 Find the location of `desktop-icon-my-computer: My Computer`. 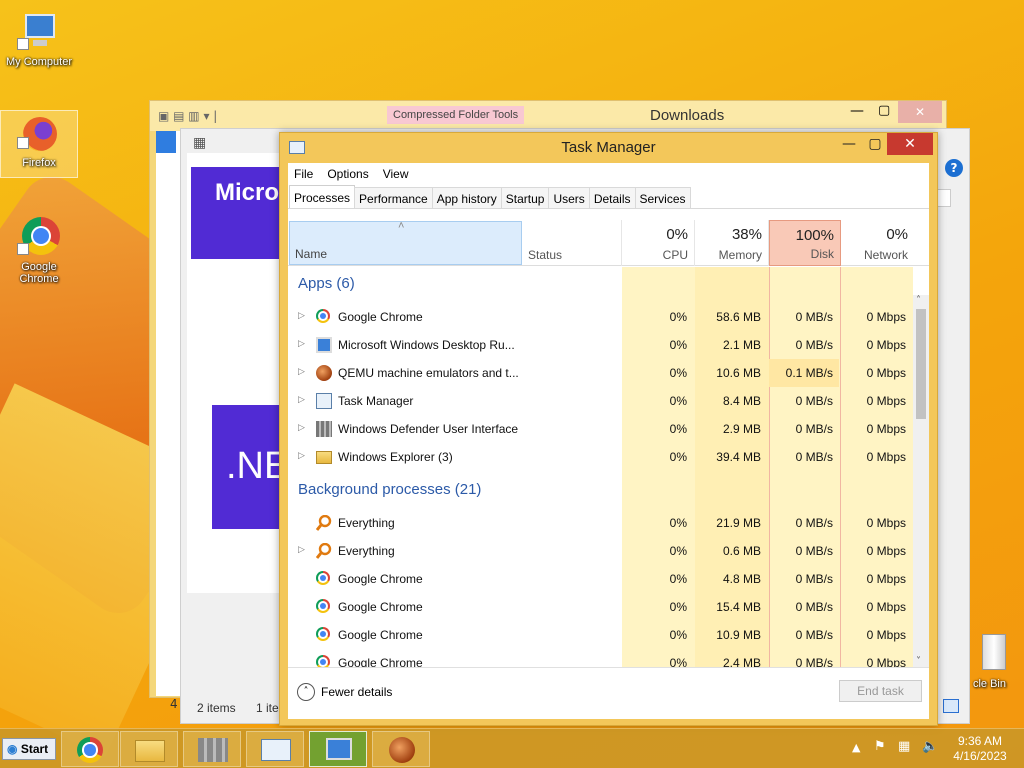

desktop-icon-my-computer: My Computer is located at coordinates (39, 39).